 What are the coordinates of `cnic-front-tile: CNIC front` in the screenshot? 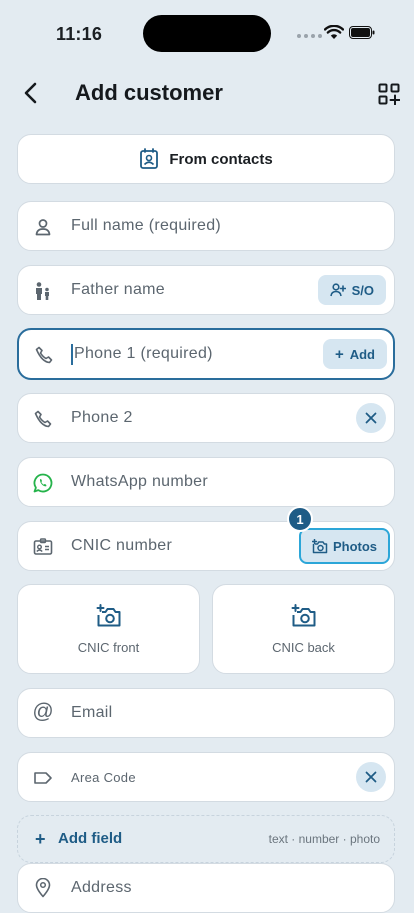 It's located at (108, 629).